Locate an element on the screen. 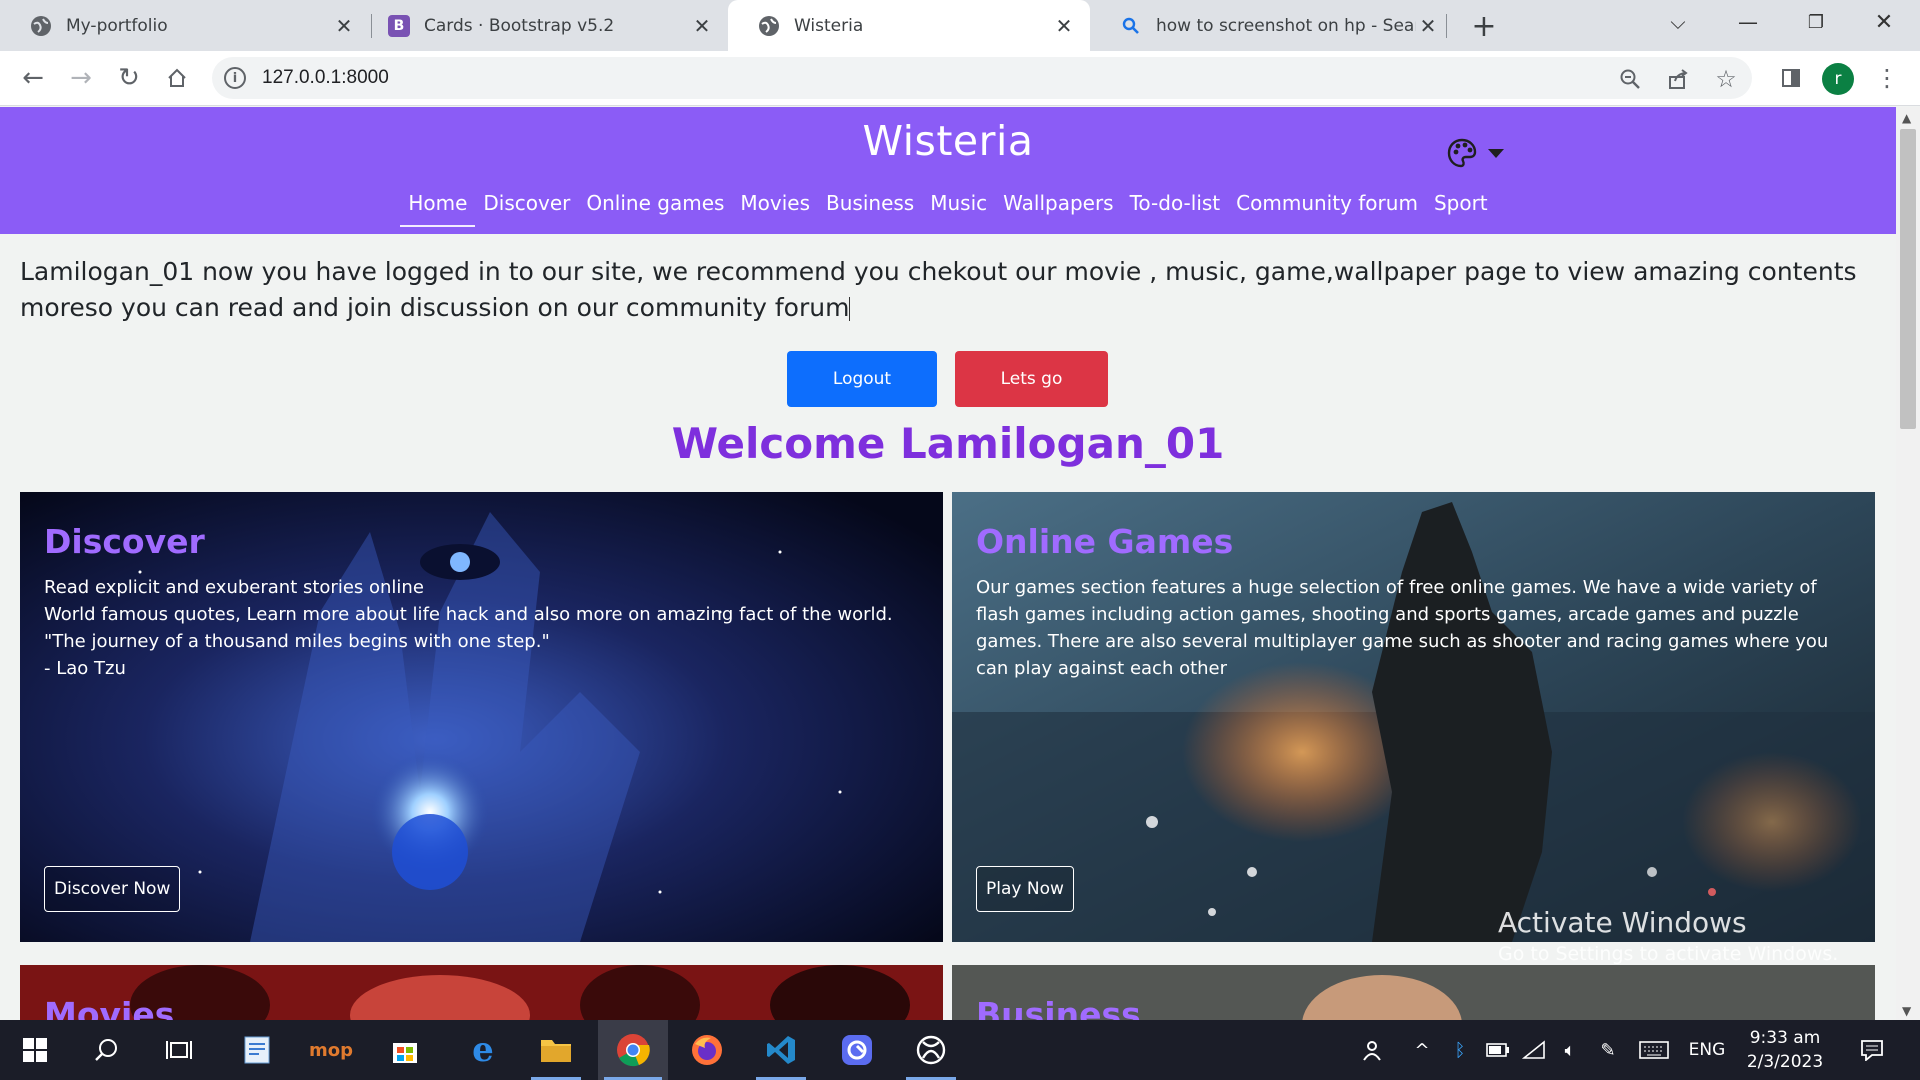 The height and width of the screenshot is (1080, 1920). tab-bootstrap-cards: B Cards · Bootstrap v5.2 ✕ is located at coordinates (543, 25).